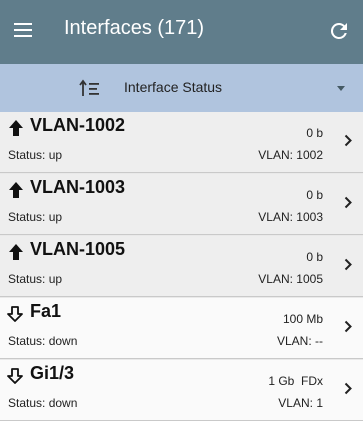 Image resolution: width=363 pixels, height=421 pixels. Describe the element at coordinates (181, 266) in the screenshot. I see `list-item: VLAN-1005 Status: up 0 b VLAN: 1005` at that location.